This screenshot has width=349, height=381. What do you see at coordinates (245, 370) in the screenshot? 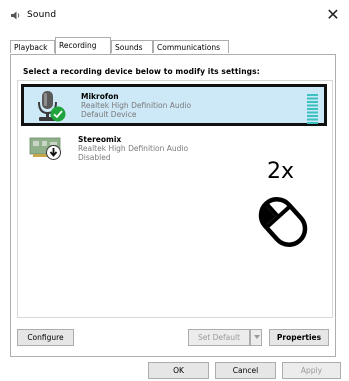
I see `cancel-button: Cancel` at bounding box center [245, 370].